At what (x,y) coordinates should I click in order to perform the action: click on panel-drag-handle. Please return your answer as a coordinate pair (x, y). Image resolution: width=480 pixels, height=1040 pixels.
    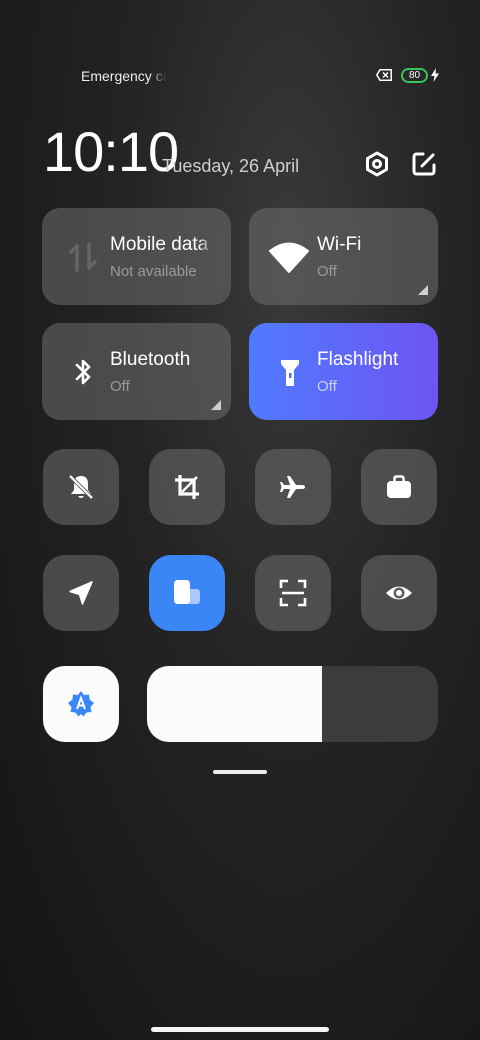
    Looking at the image, I should click on (240, 772).